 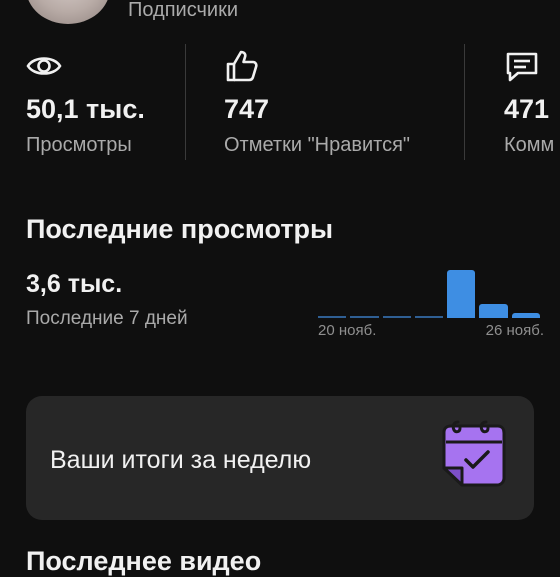 What do you see at coordinates (347, 330) in the screenshot?
I see `chart-tick-label: 20 нояб.` at bounding box center [347, 330].